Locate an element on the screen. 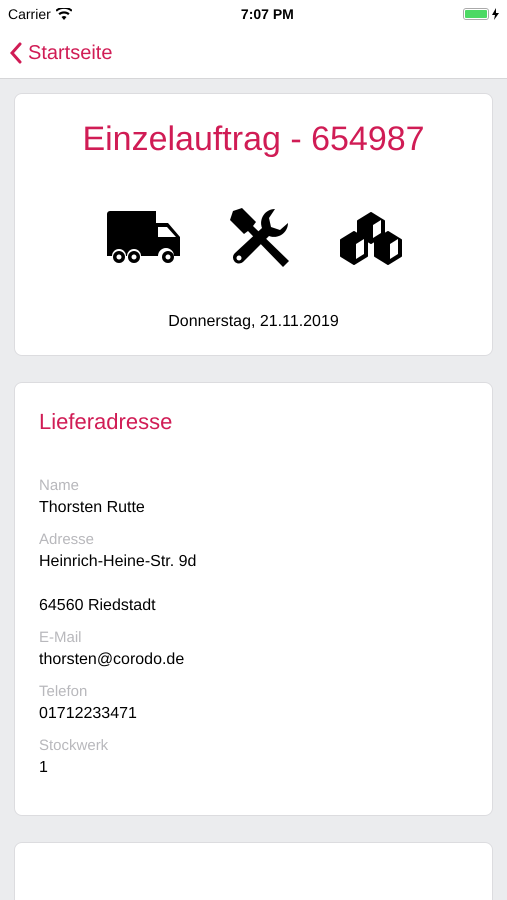 The height and width of the screenshot is (900, 507). chevron-left-icon is located at coordinates (16, 53).